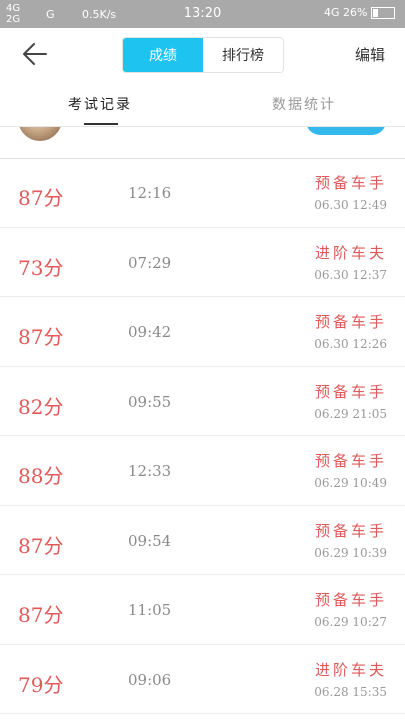 The width and height of the screenshot is (405, 720). I want to click on record-duration: 11:05, so click(150, 610).